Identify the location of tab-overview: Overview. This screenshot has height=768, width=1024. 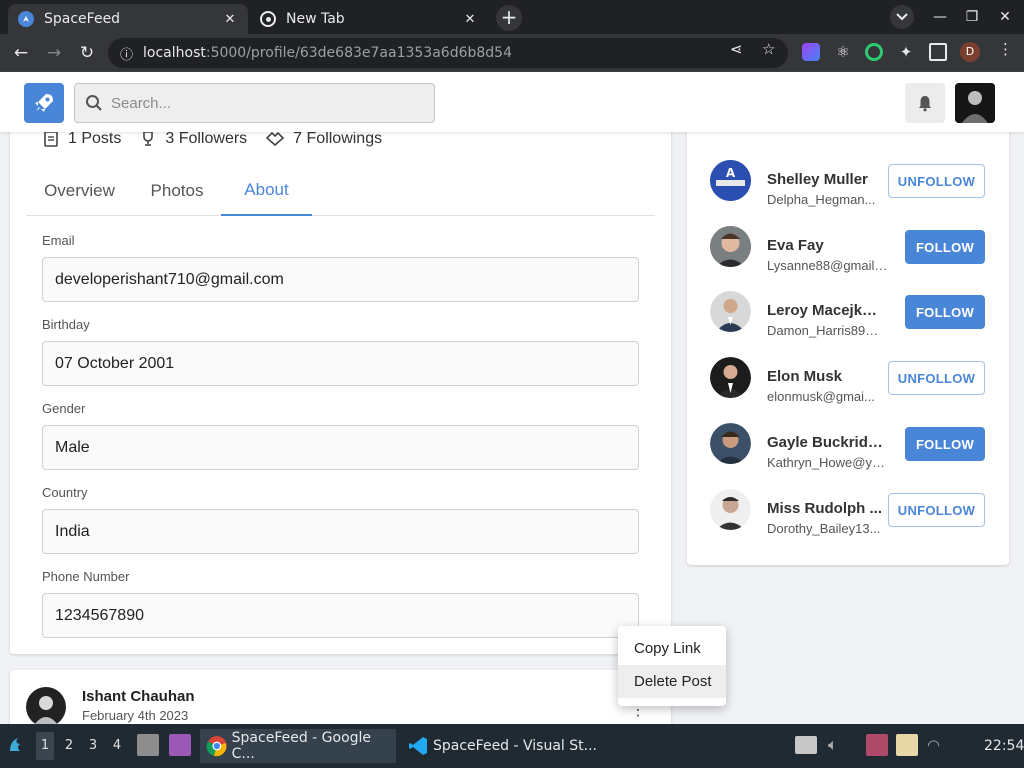
(79, 191).